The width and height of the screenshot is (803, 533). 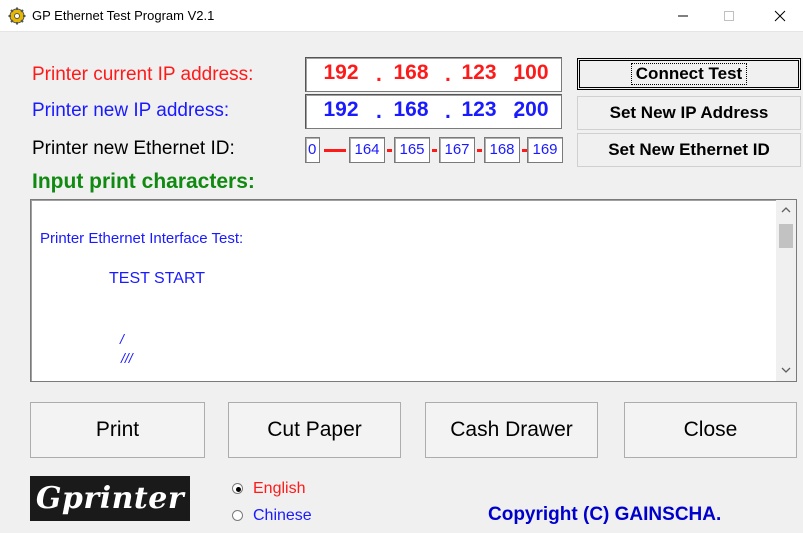 What do you see at coordinates (122, 339) in the screenshot?
I see `textarea-line: /` at bounding box center [122, 339].